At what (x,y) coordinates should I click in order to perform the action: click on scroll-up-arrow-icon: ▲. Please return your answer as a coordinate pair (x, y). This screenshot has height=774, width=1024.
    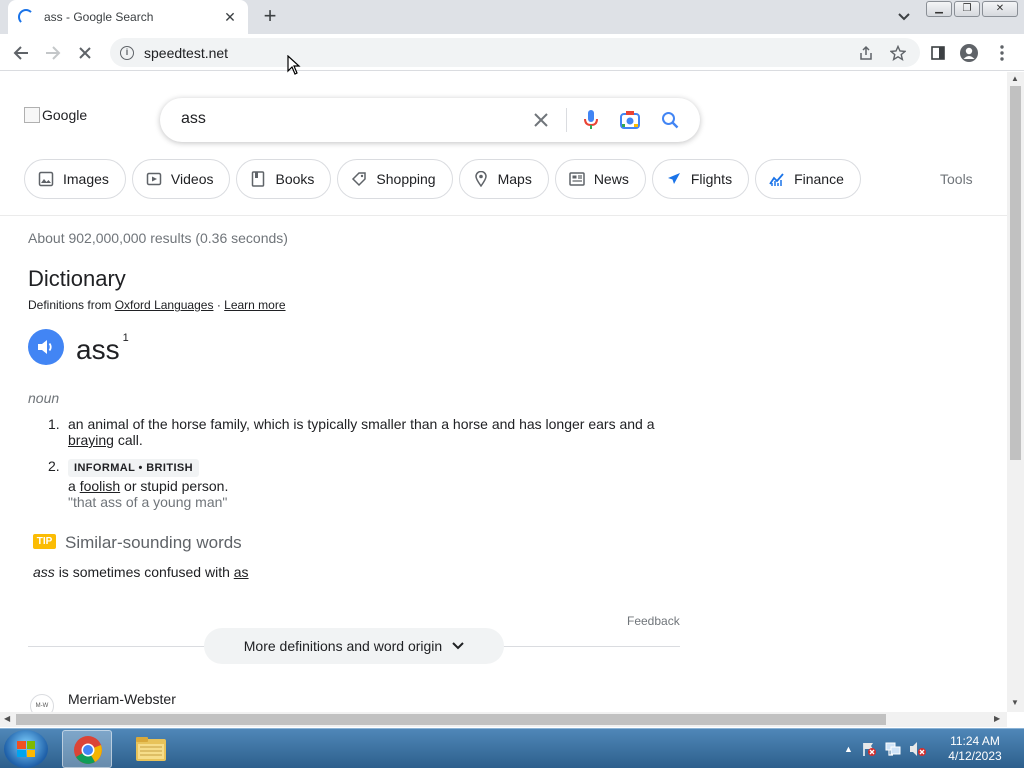
    Looking at the image, I should click on (1015, 78).